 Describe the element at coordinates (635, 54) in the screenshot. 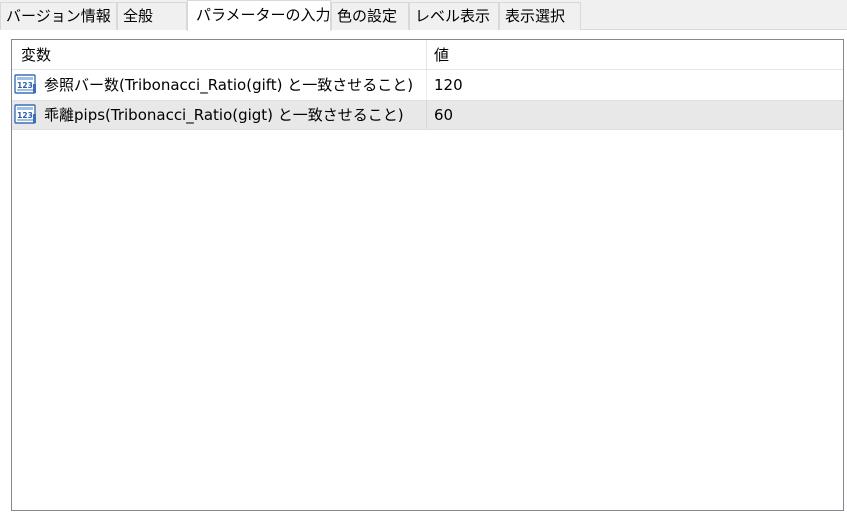

I see `column-header-value: 値` at that location.